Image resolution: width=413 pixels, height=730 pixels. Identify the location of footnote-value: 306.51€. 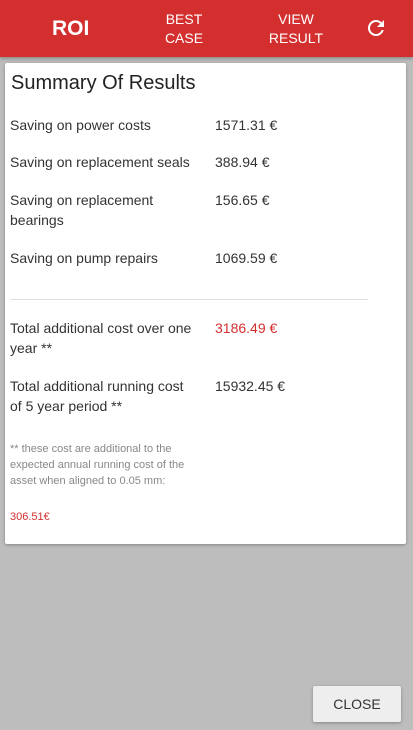
(30, 517).